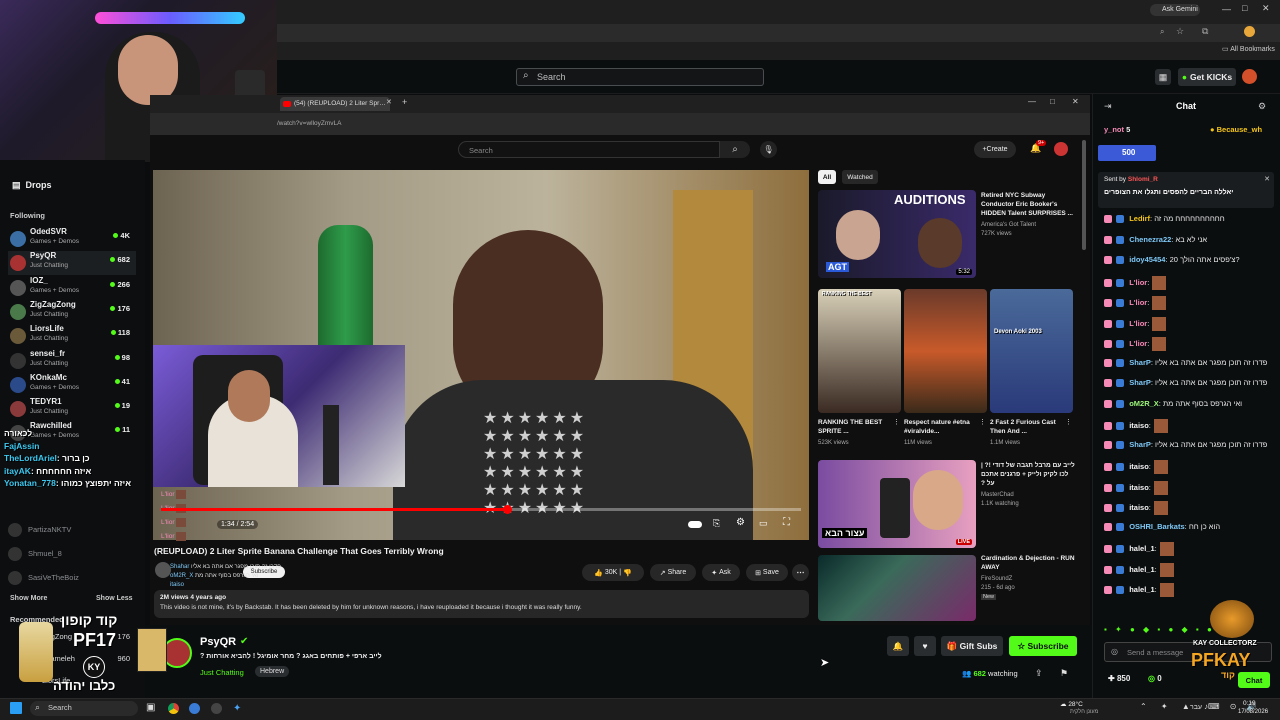 The width and height of the screenshot is (1280, 720). I want to click on yt-search-input: Search, so click(589, 149).